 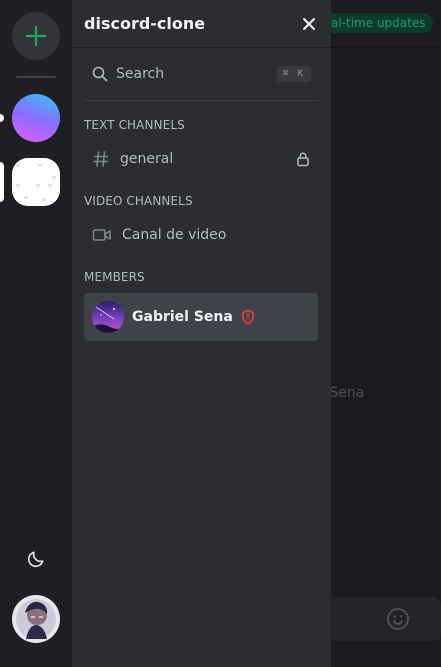 I want to click on search-label: Search, so click(x=140, y=74).